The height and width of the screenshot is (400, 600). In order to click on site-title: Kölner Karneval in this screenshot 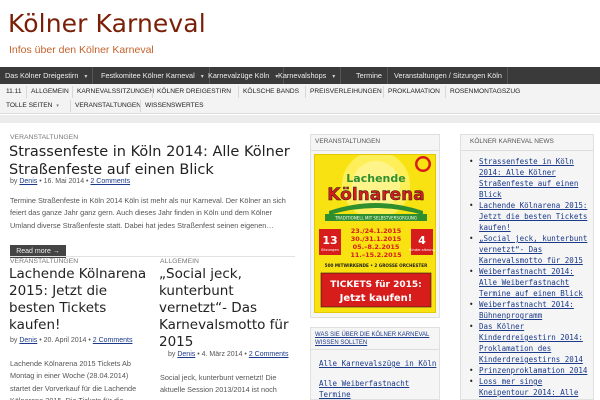, I will do `click(107, 23)`.